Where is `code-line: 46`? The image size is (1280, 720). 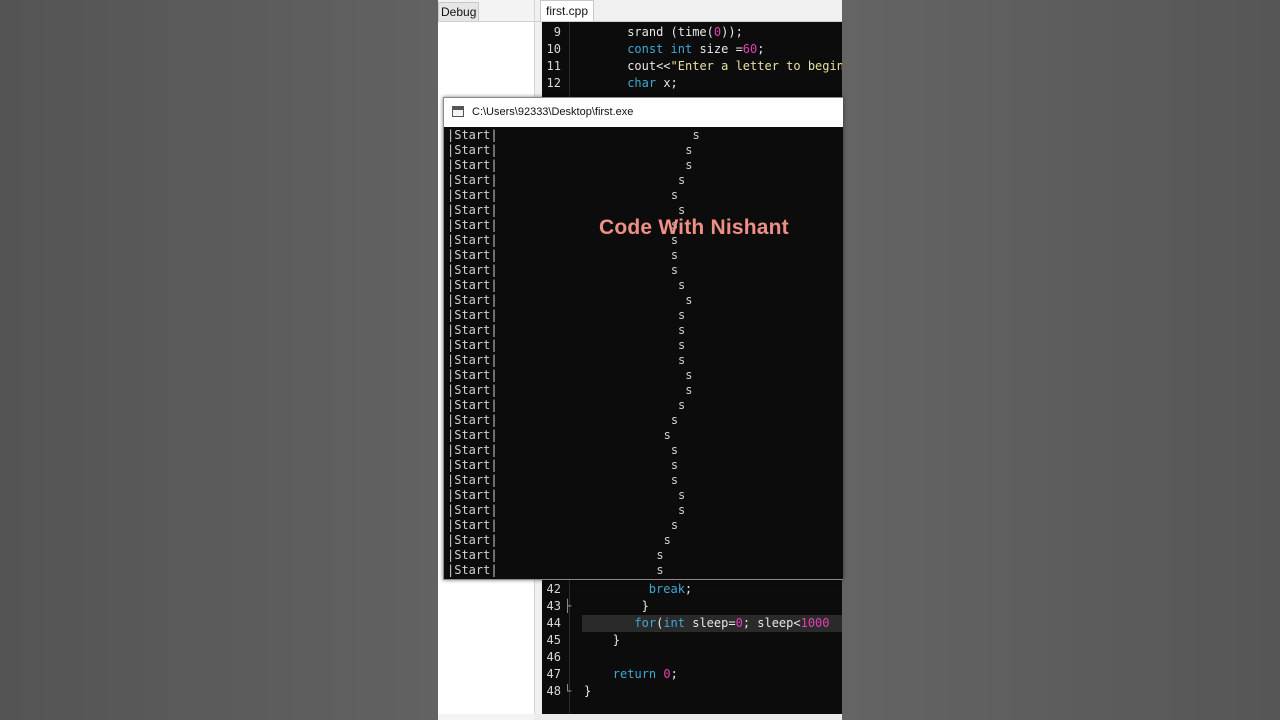
code-line: 46 is located at coordinates (692, 657).